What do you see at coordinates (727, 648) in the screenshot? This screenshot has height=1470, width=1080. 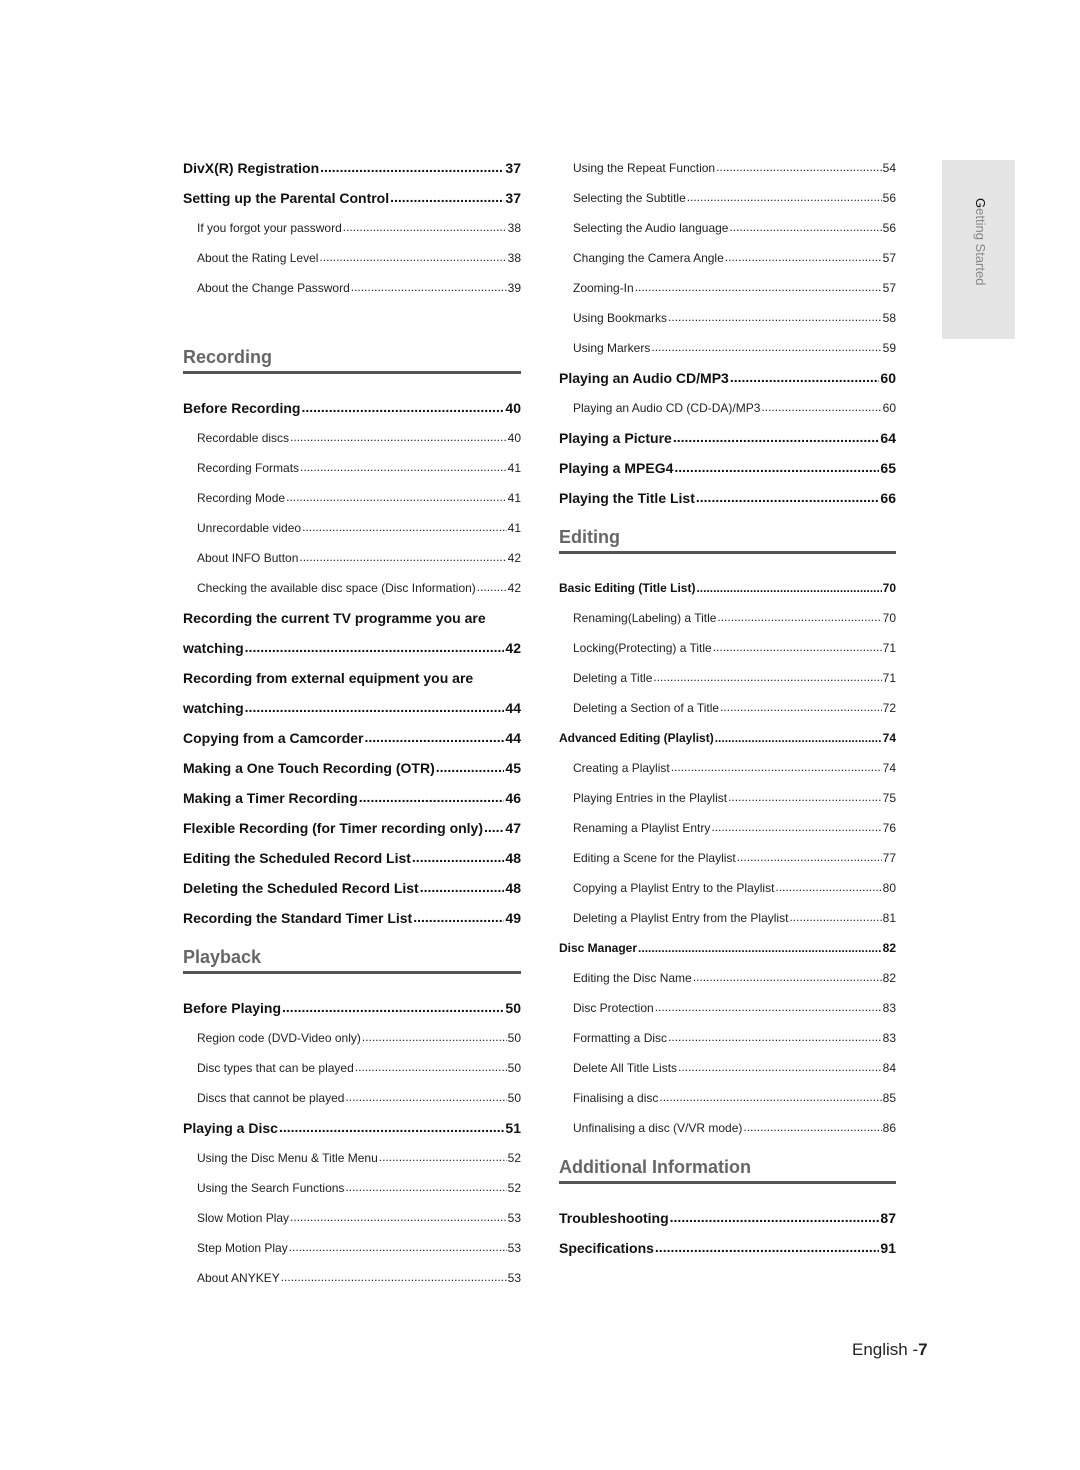 I see `toc-subentry: Locking(Protecting) a Title 71` at bounding box center [727, 648].